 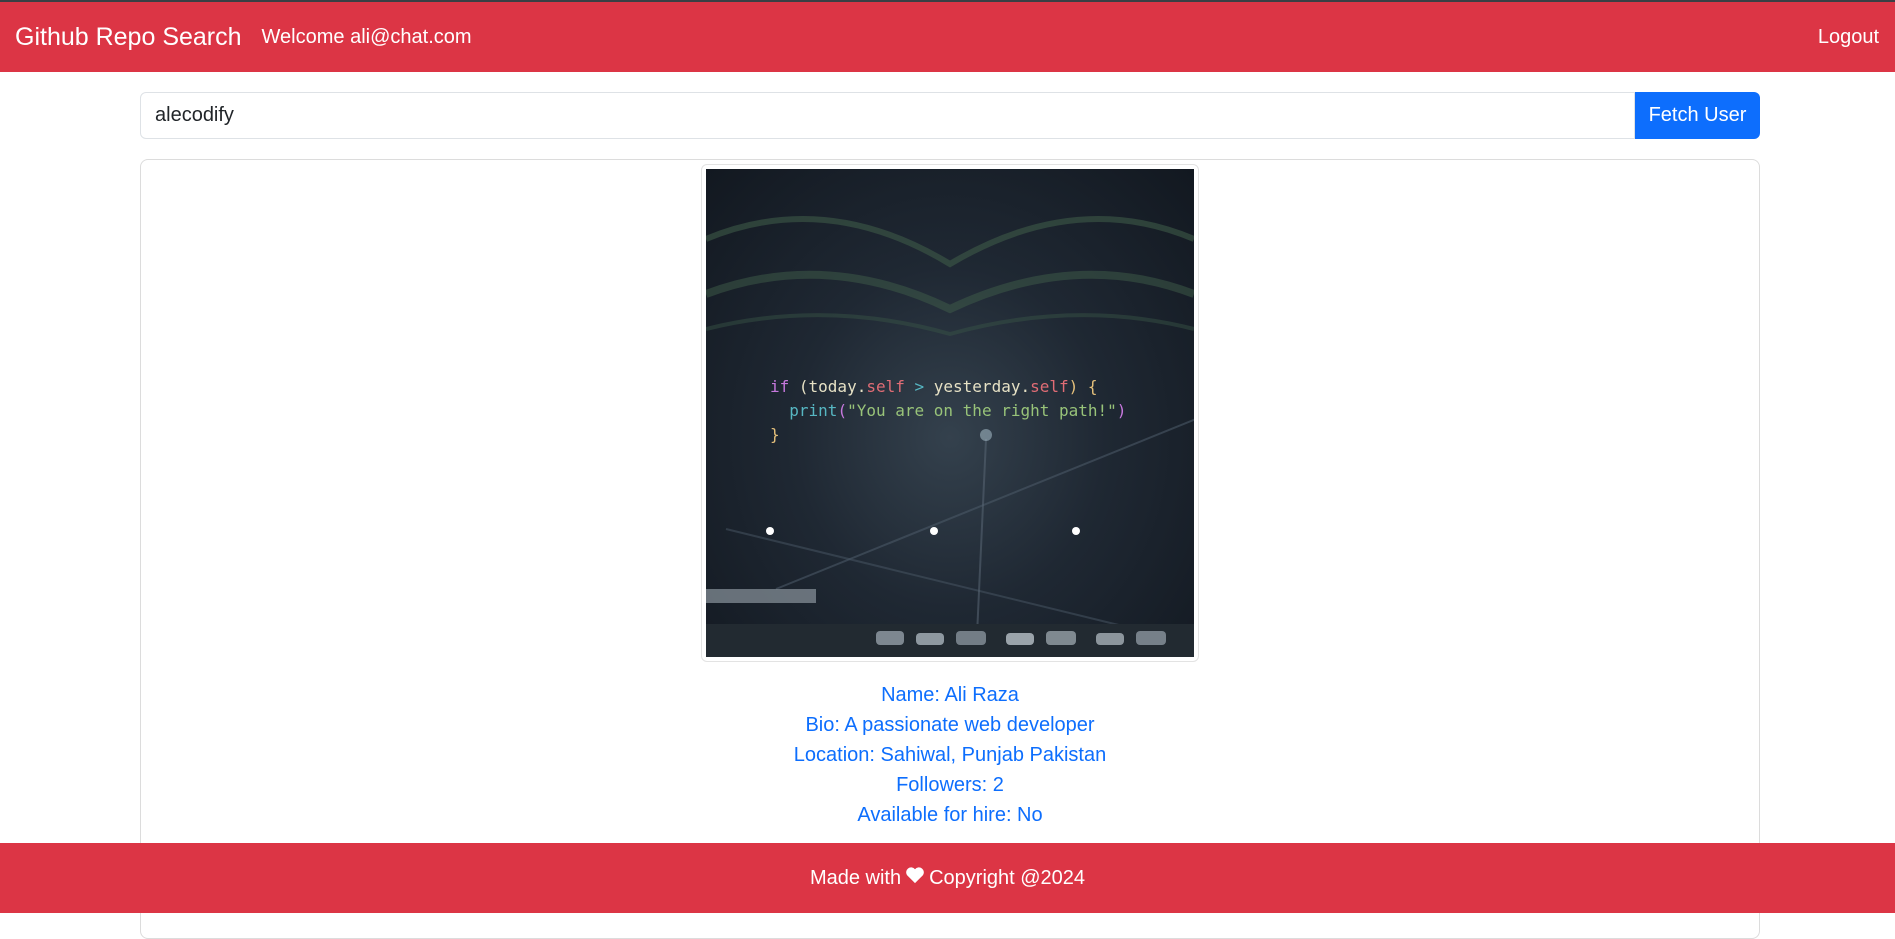 I want to click on profile-bio: Bio: A passionate web developer, so click(x=950, y=725).